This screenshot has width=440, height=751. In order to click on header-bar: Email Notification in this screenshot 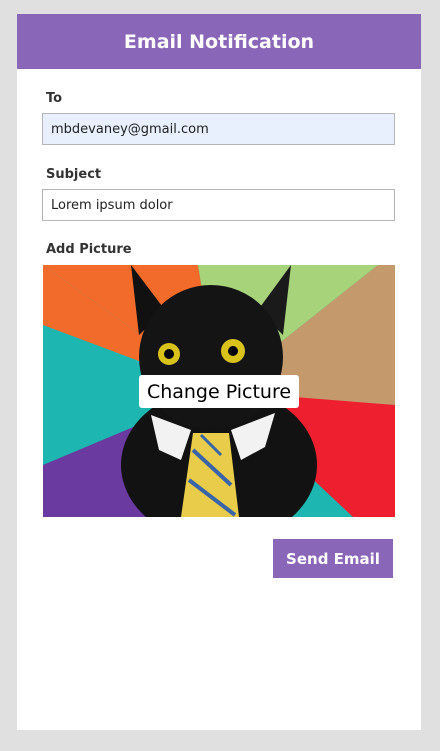, I will do `click(219, 41)`.